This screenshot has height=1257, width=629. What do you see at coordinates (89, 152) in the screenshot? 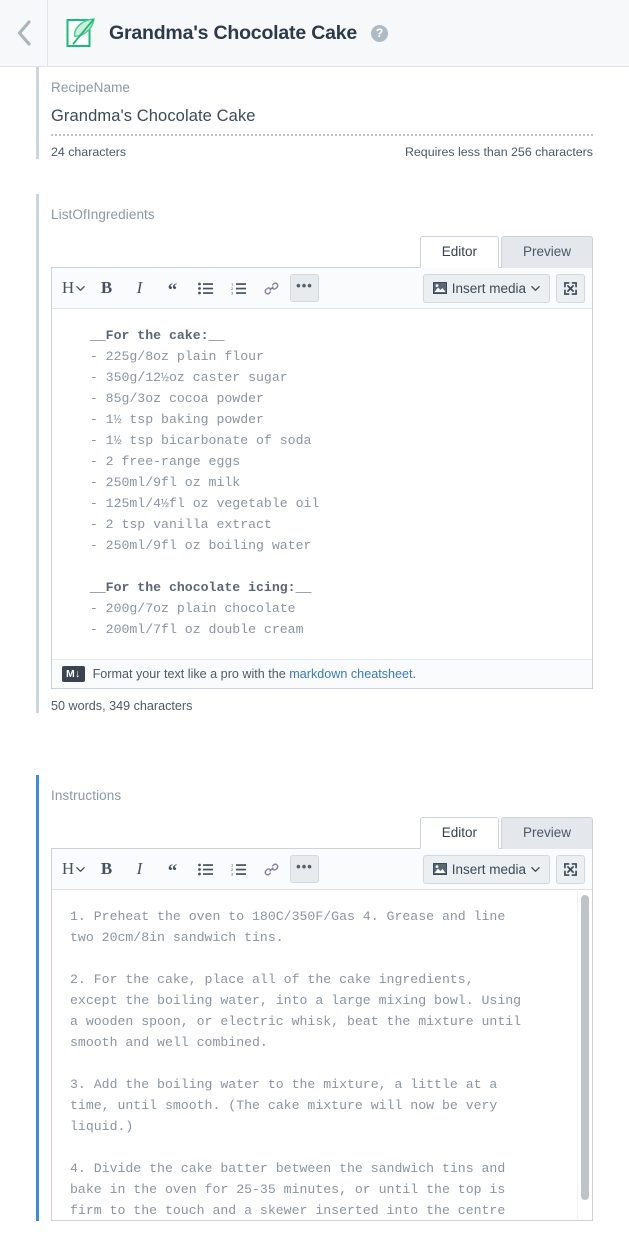
I see `char-count: 24 characters` at bounding box center [89, 152].